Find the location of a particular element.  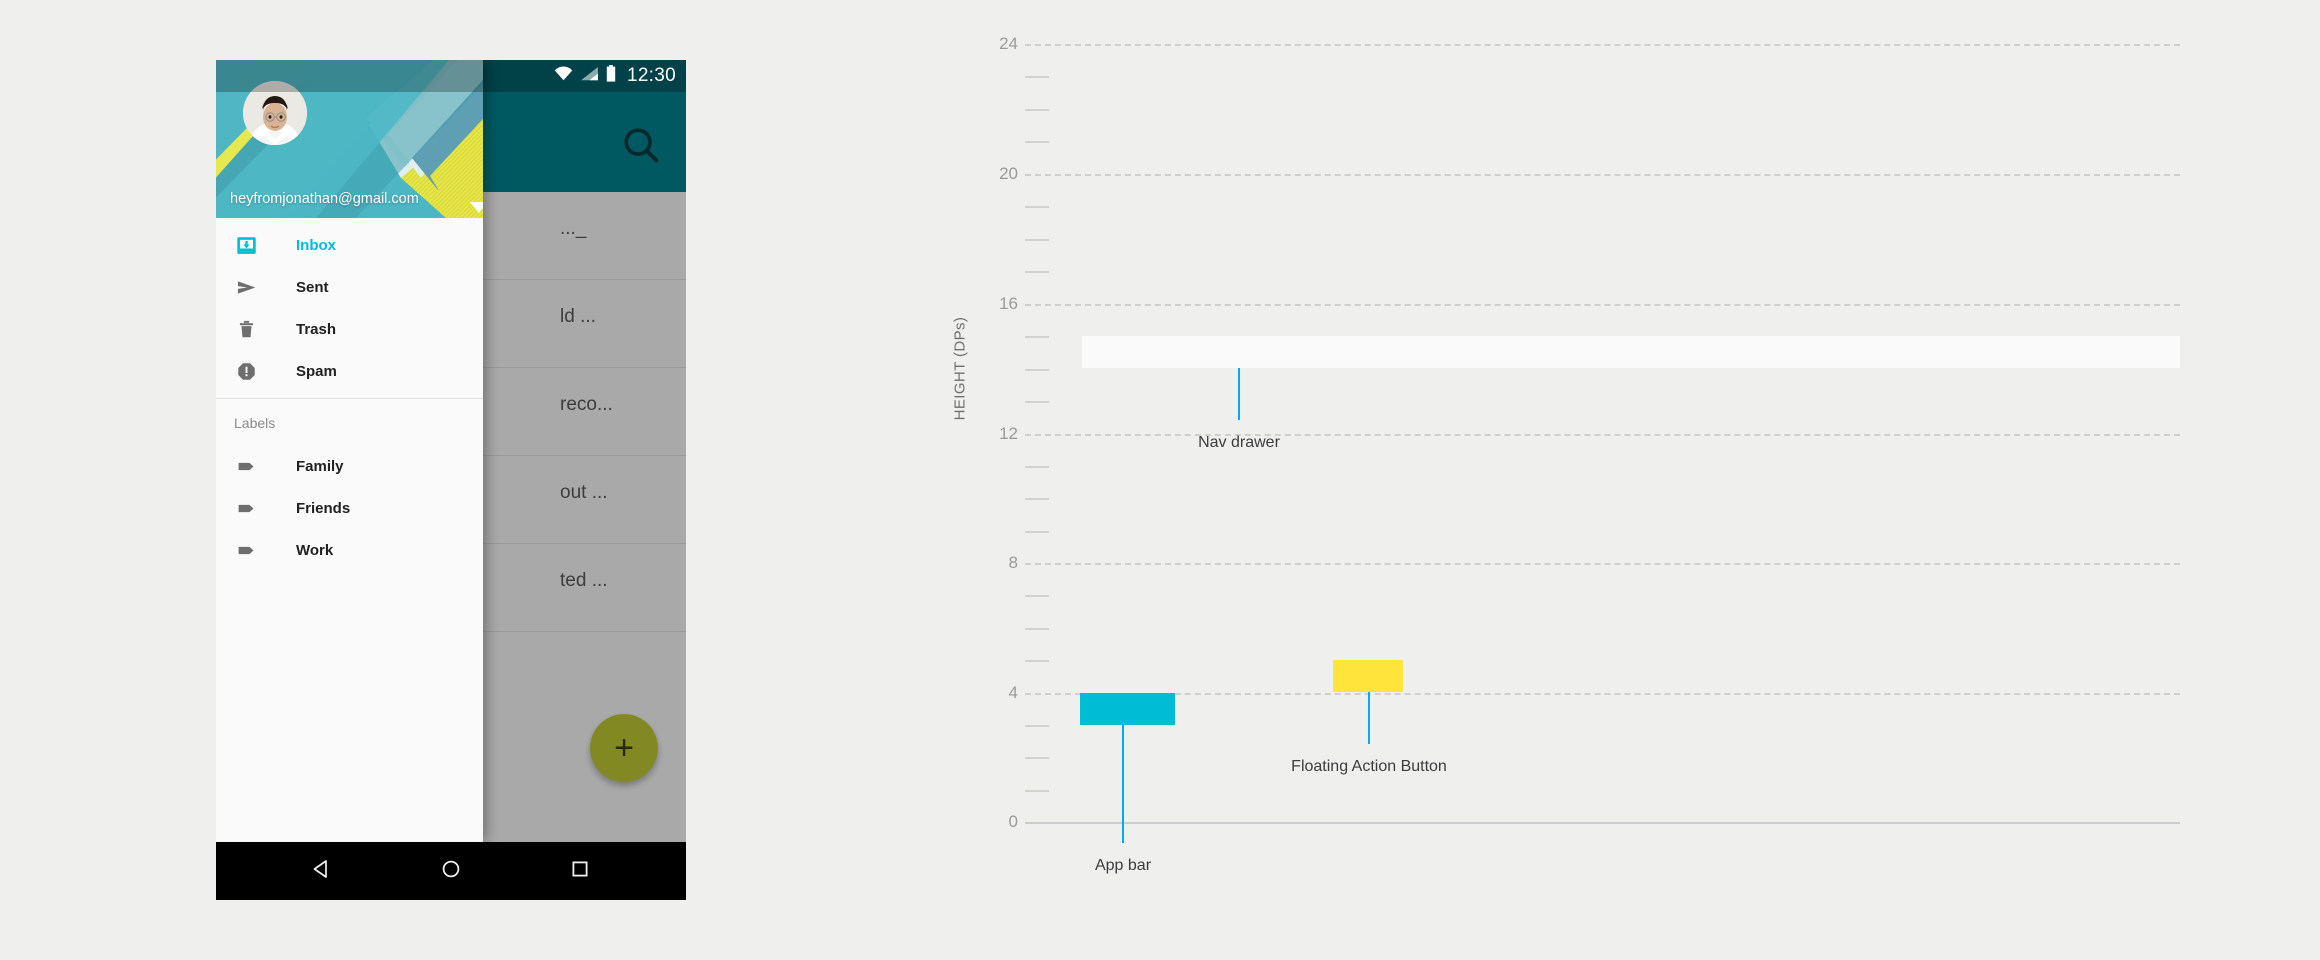

account-email: heyfromjonathan@gmail.com is located at coordinates (324, 199).